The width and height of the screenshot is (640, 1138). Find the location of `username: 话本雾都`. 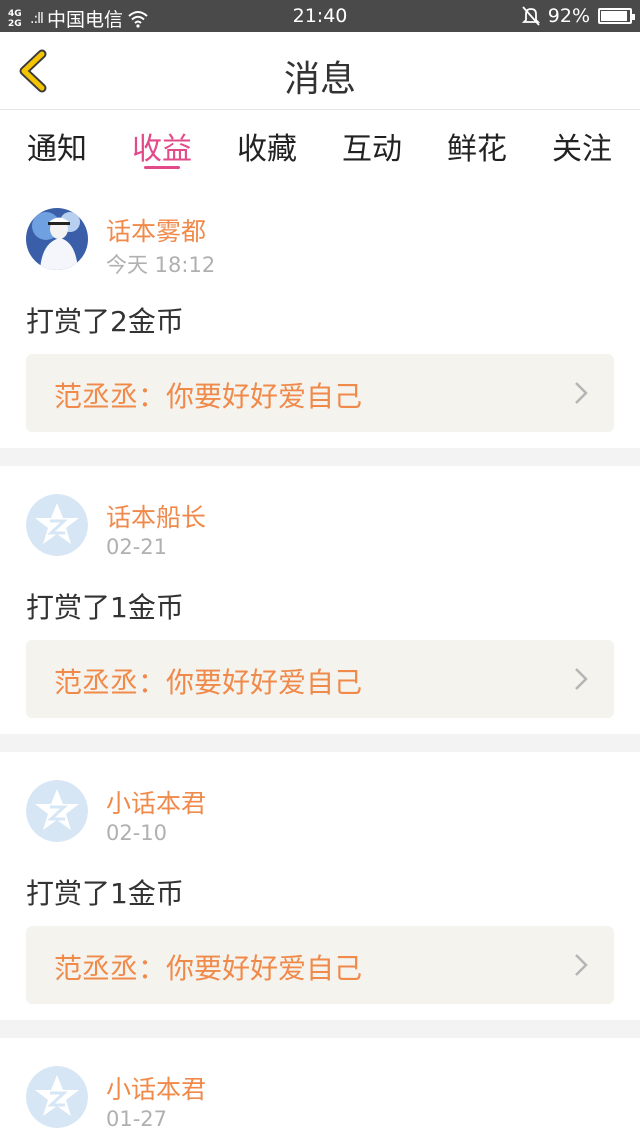

username: 话本雾都 is located at coordinates (156, 230).